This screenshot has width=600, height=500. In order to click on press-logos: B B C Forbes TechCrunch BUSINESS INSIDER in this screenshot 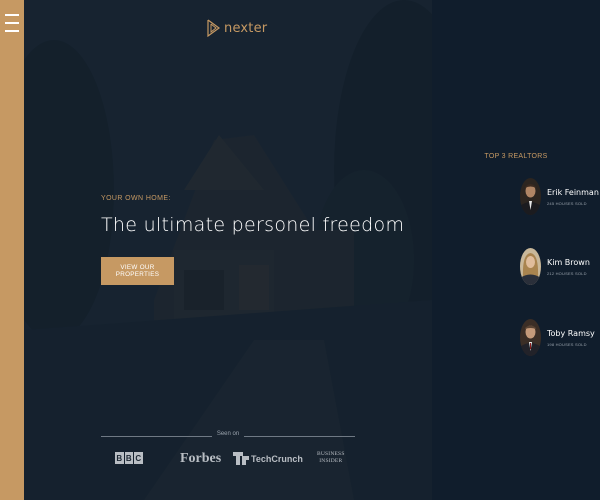, I will do `click(228, 459)`.